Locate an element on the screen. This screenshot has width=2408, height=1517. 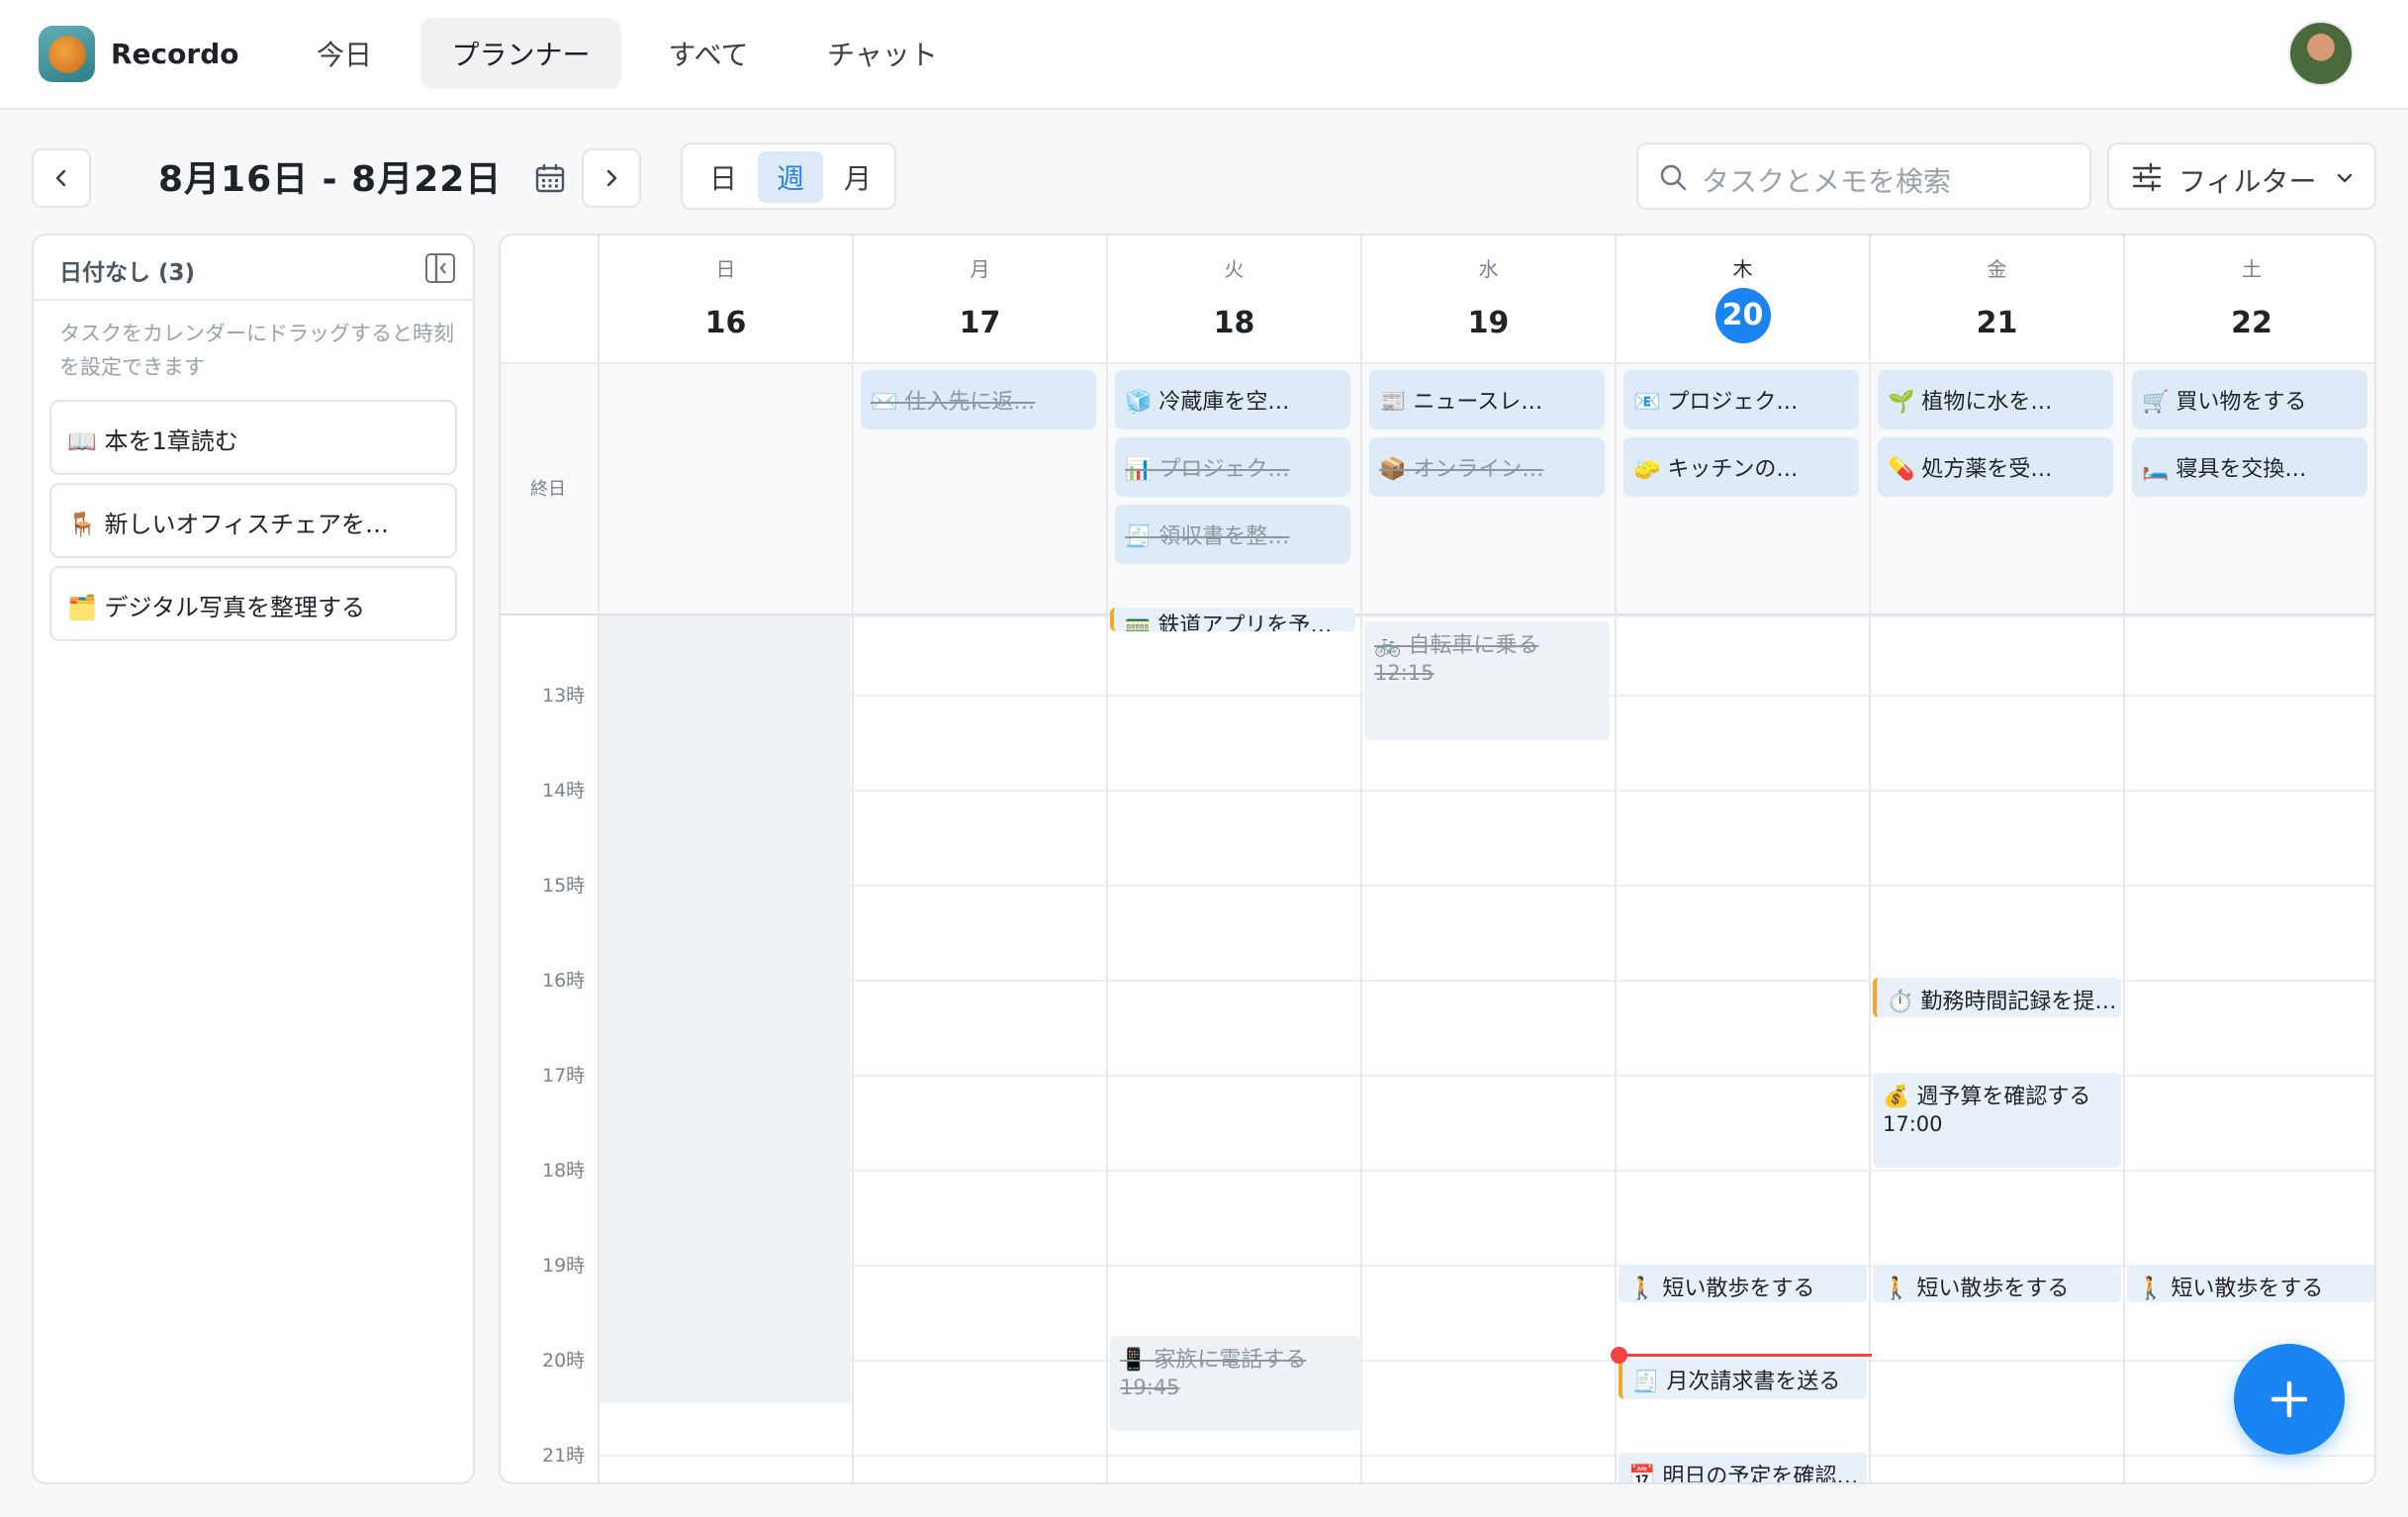
hour-label: 17時 is located at coordinates (564, 1076).